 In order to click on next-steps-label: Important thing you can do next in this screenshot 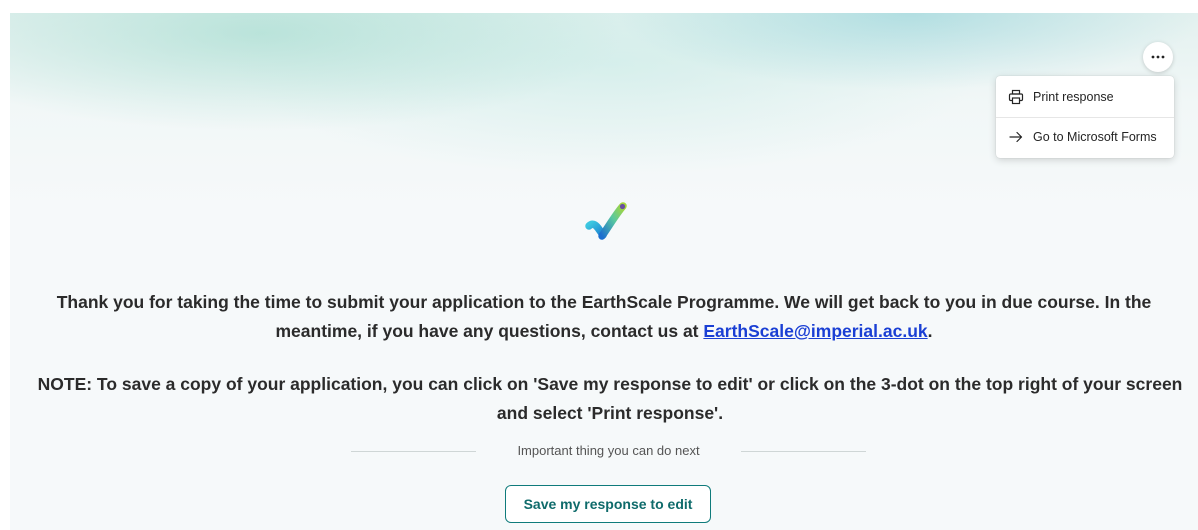, I will do `click(608, 450)`.